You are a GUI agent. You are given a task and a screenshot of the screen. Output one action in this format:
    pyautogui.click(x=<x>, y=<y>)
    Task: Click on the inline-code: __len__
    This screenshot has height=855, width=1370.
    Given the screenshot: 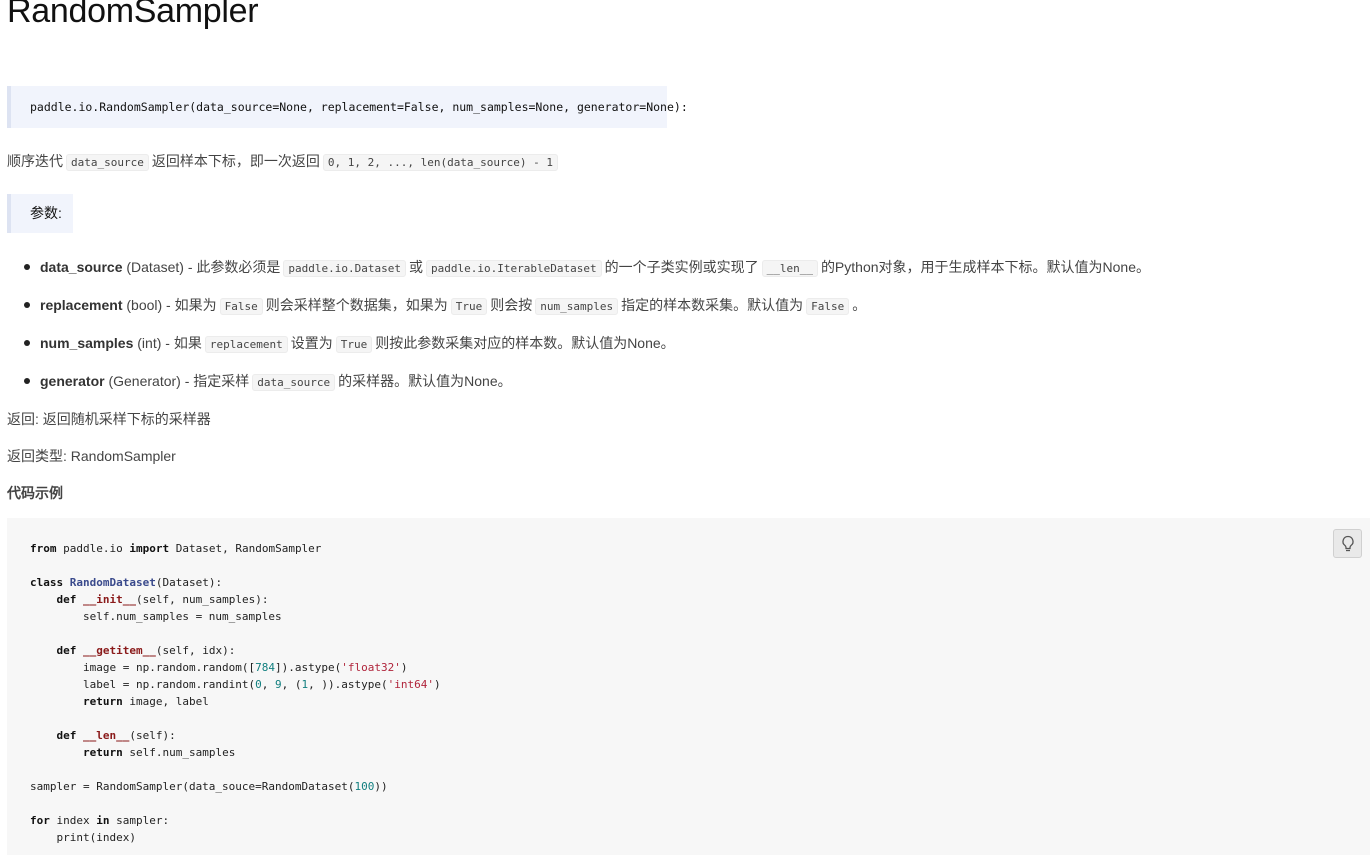 What is the action you would take?
    pyautogui.click(x=789, y=268)
    